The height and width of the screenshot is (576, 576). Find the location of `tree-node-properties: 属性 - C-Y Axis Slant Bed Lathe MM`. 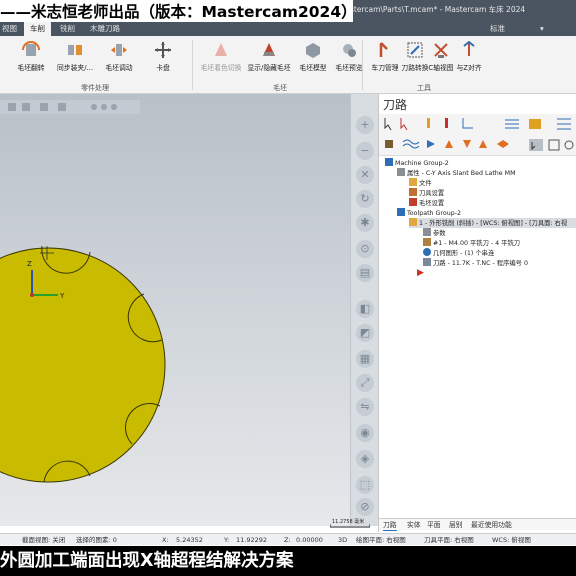

tree-node-properties: 属性 - C-Y Axis Slant Bed Lathe MM is located at coordinates (456, 173).